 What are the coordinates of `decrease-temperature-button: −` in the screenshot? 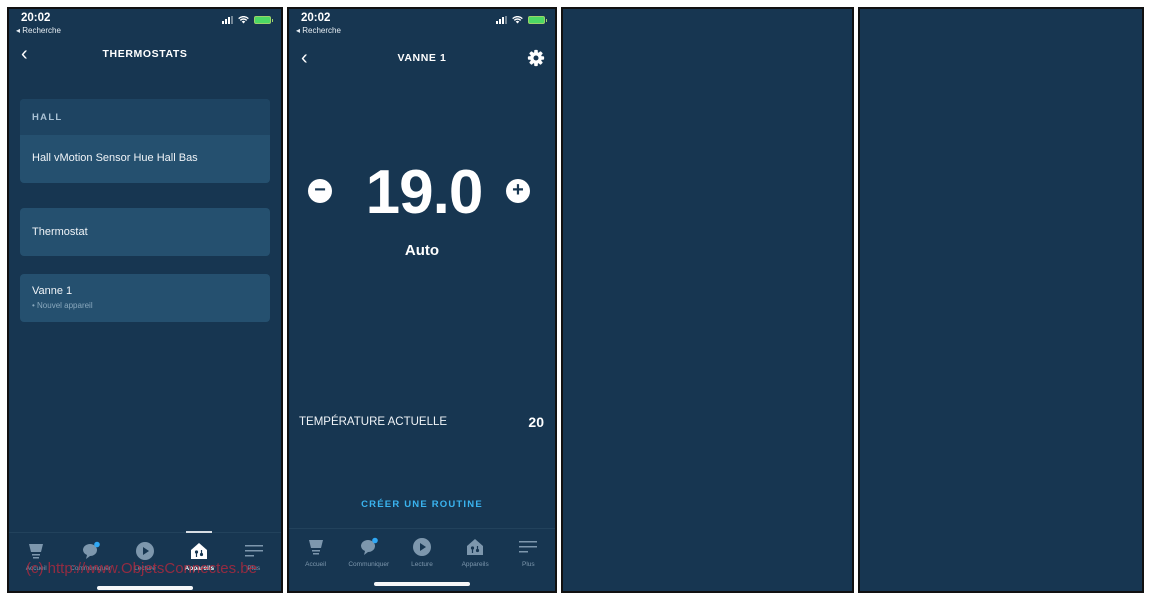 It's located at (320, 191).